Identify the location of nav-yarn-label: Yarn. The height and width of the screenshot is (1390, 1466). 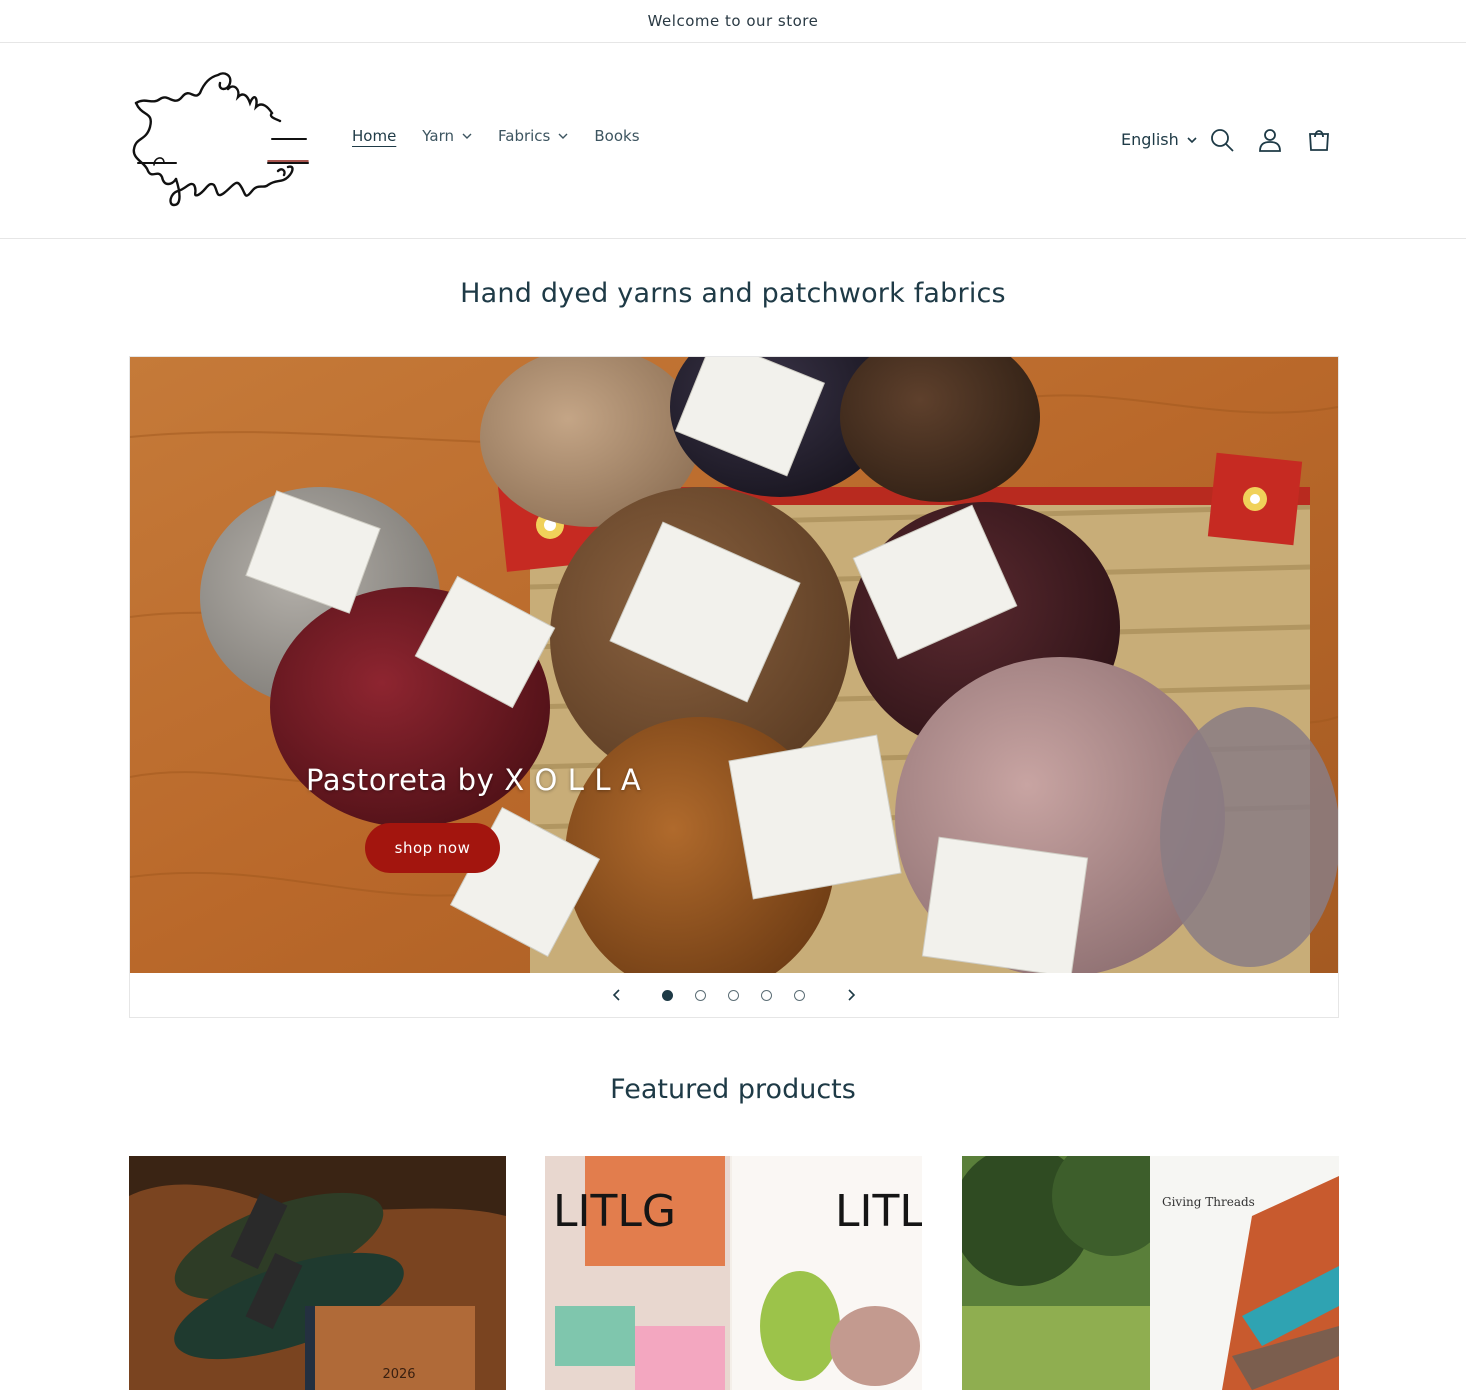
(438, 136).